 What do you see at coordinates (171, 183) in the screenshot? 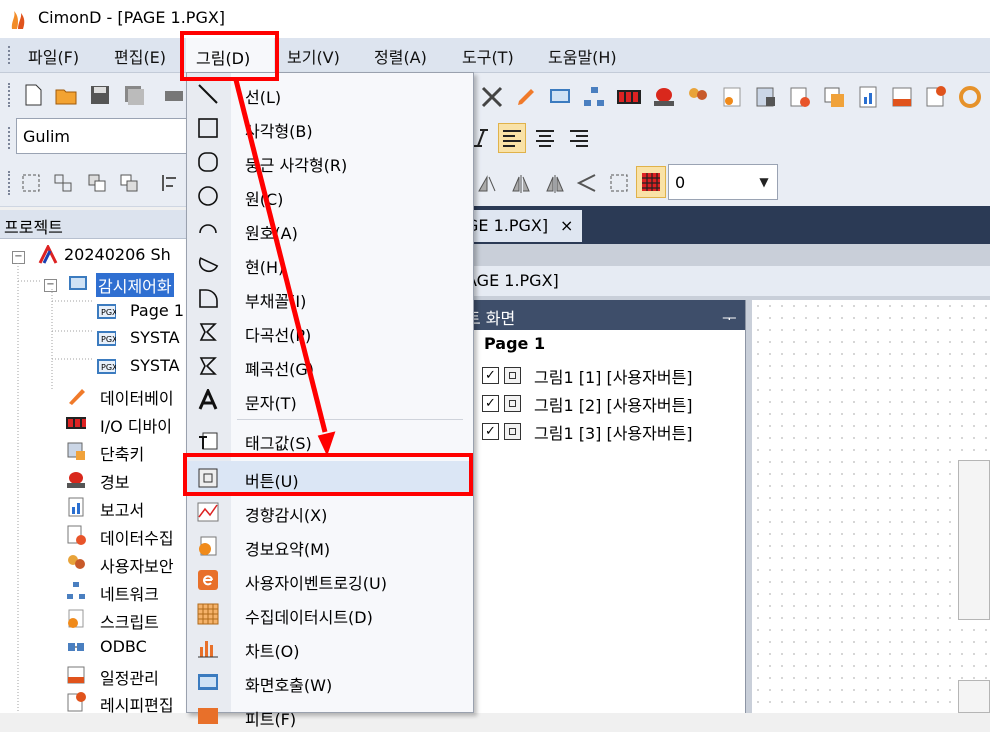
I see `align-objects-icon` at bounding box center [171, 183].